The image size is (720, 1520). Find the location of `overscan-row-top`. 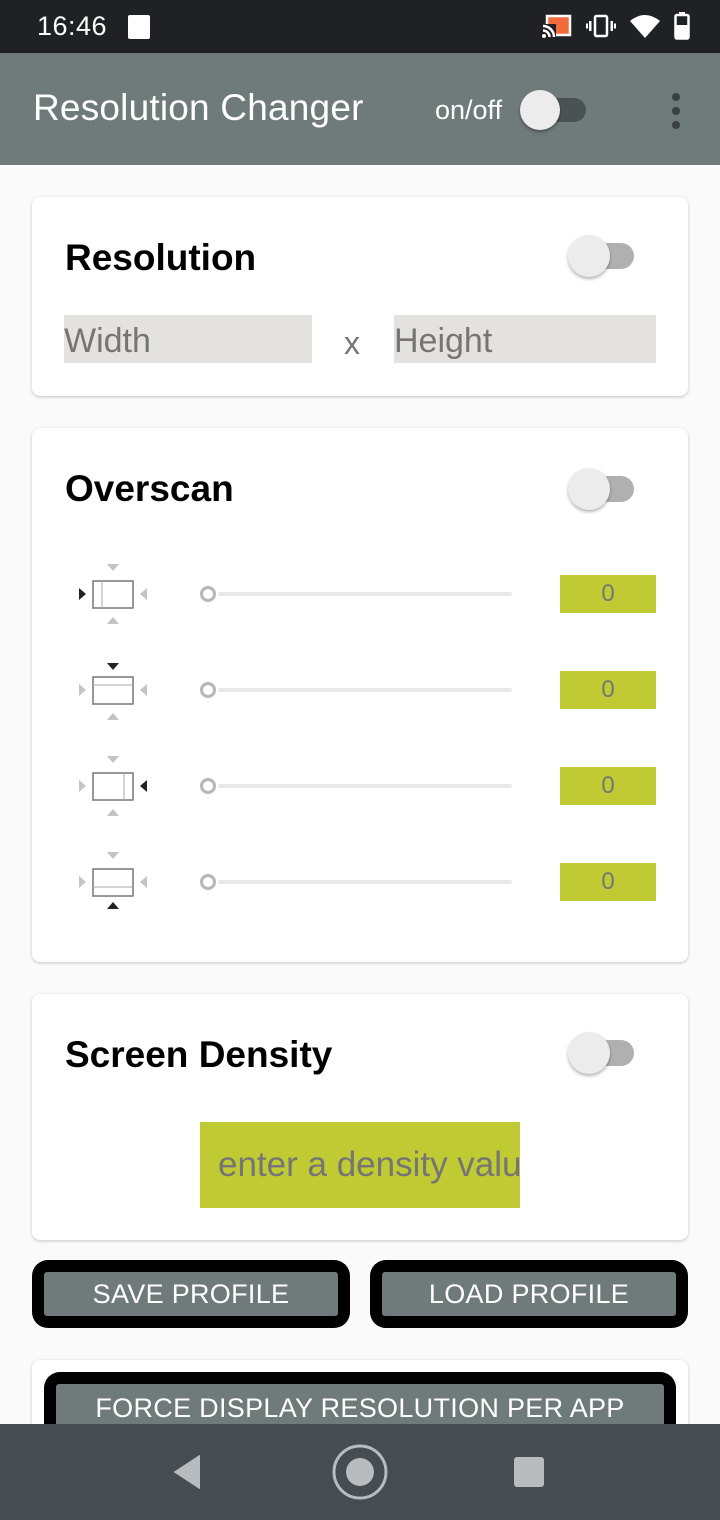

overscan-row-top is located at coordinates (360, 690).